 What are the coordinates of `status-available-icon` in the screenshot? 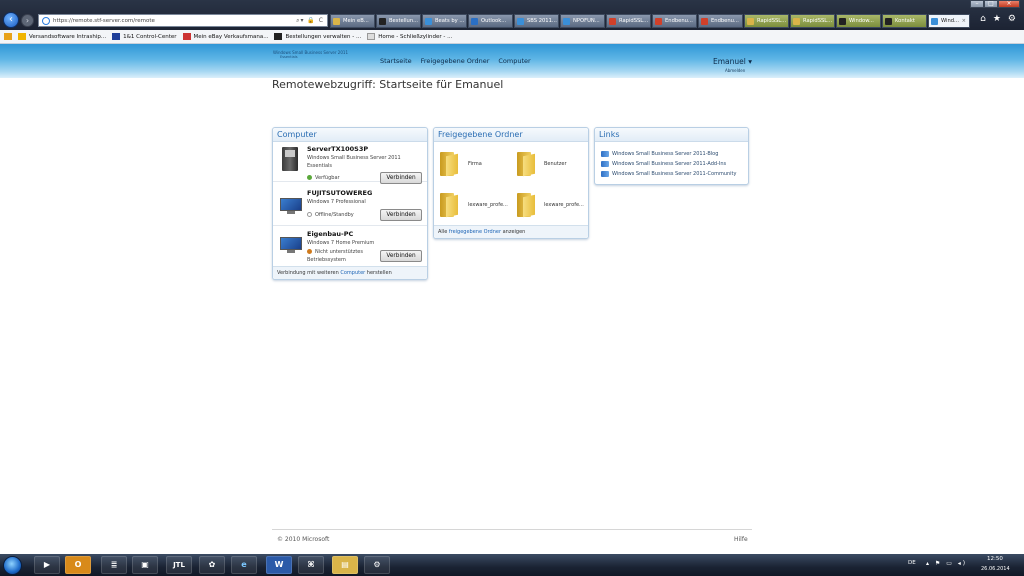 It's located at (309, 177).